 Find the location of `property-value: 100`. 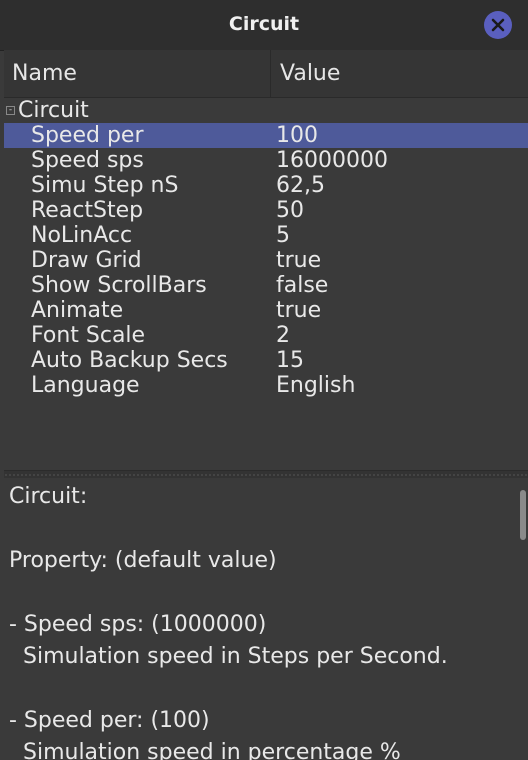

property-value: 100 is located at coordinates (297, 135).